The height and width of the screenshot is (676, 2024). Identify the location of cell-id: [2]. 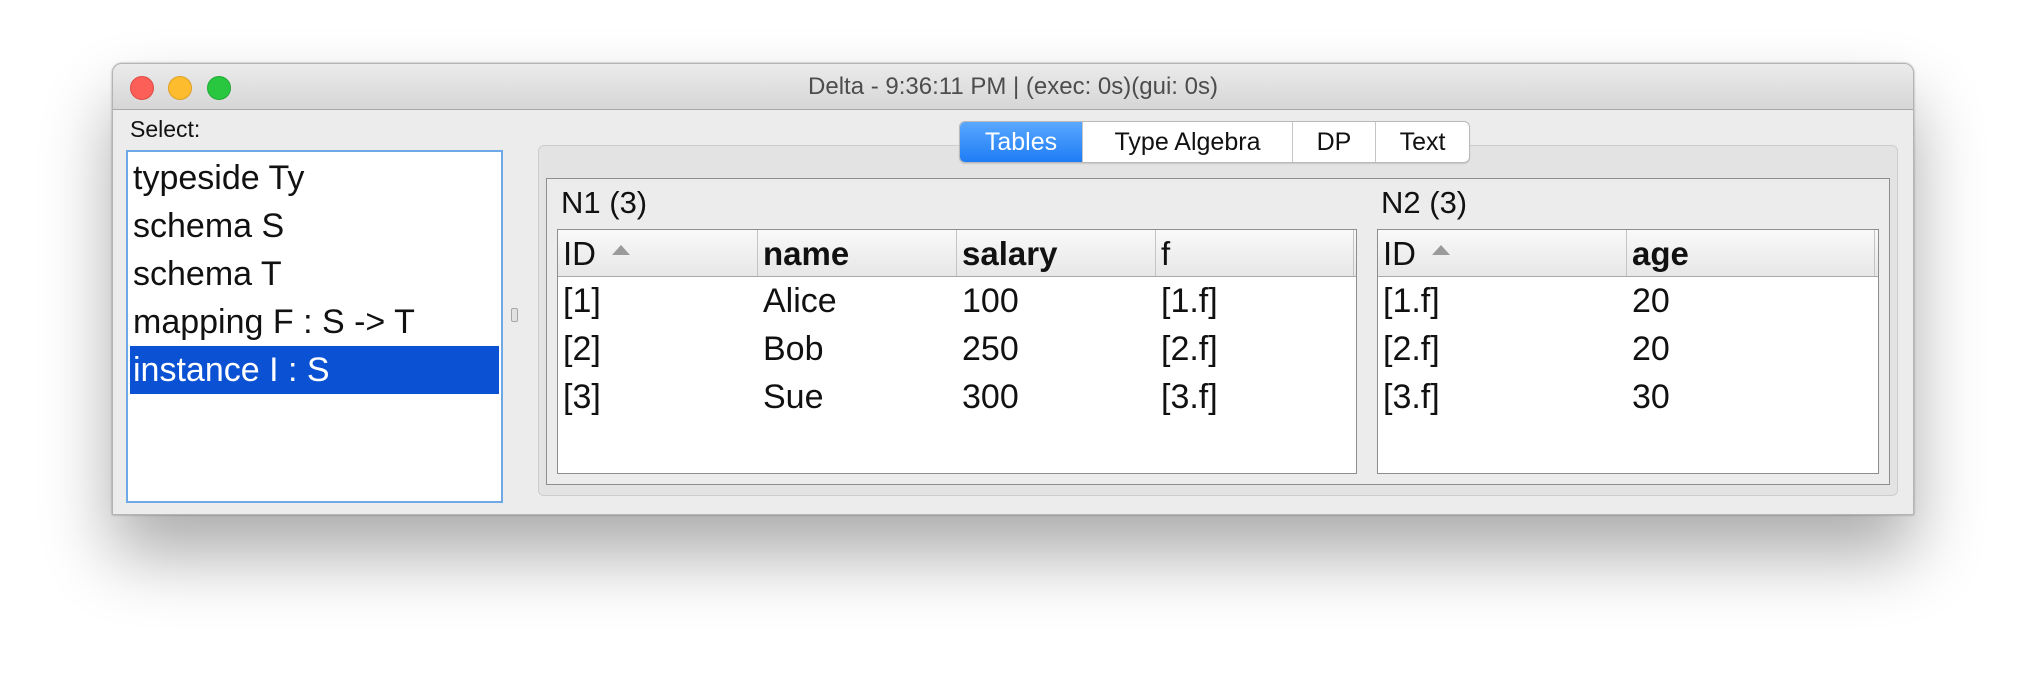
(582, 349).